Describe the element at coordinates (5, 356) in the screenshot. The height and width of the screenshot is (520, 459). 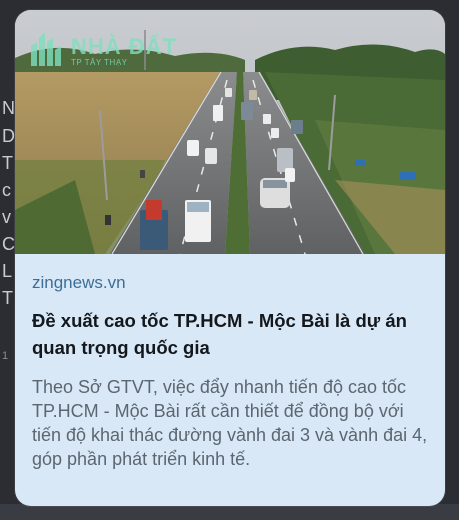
I see `bg-meta: 1` at that location.